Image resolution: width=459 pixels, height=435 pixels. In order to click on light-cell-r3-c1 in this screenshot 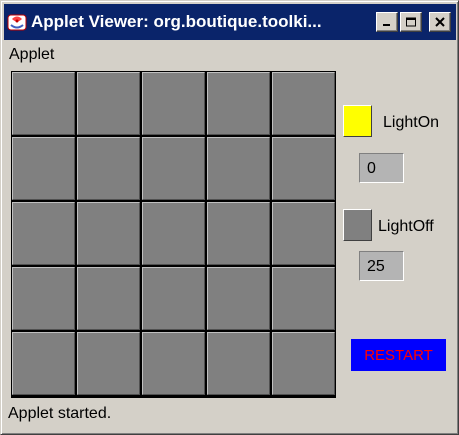, I will do `click(43, 233)`.